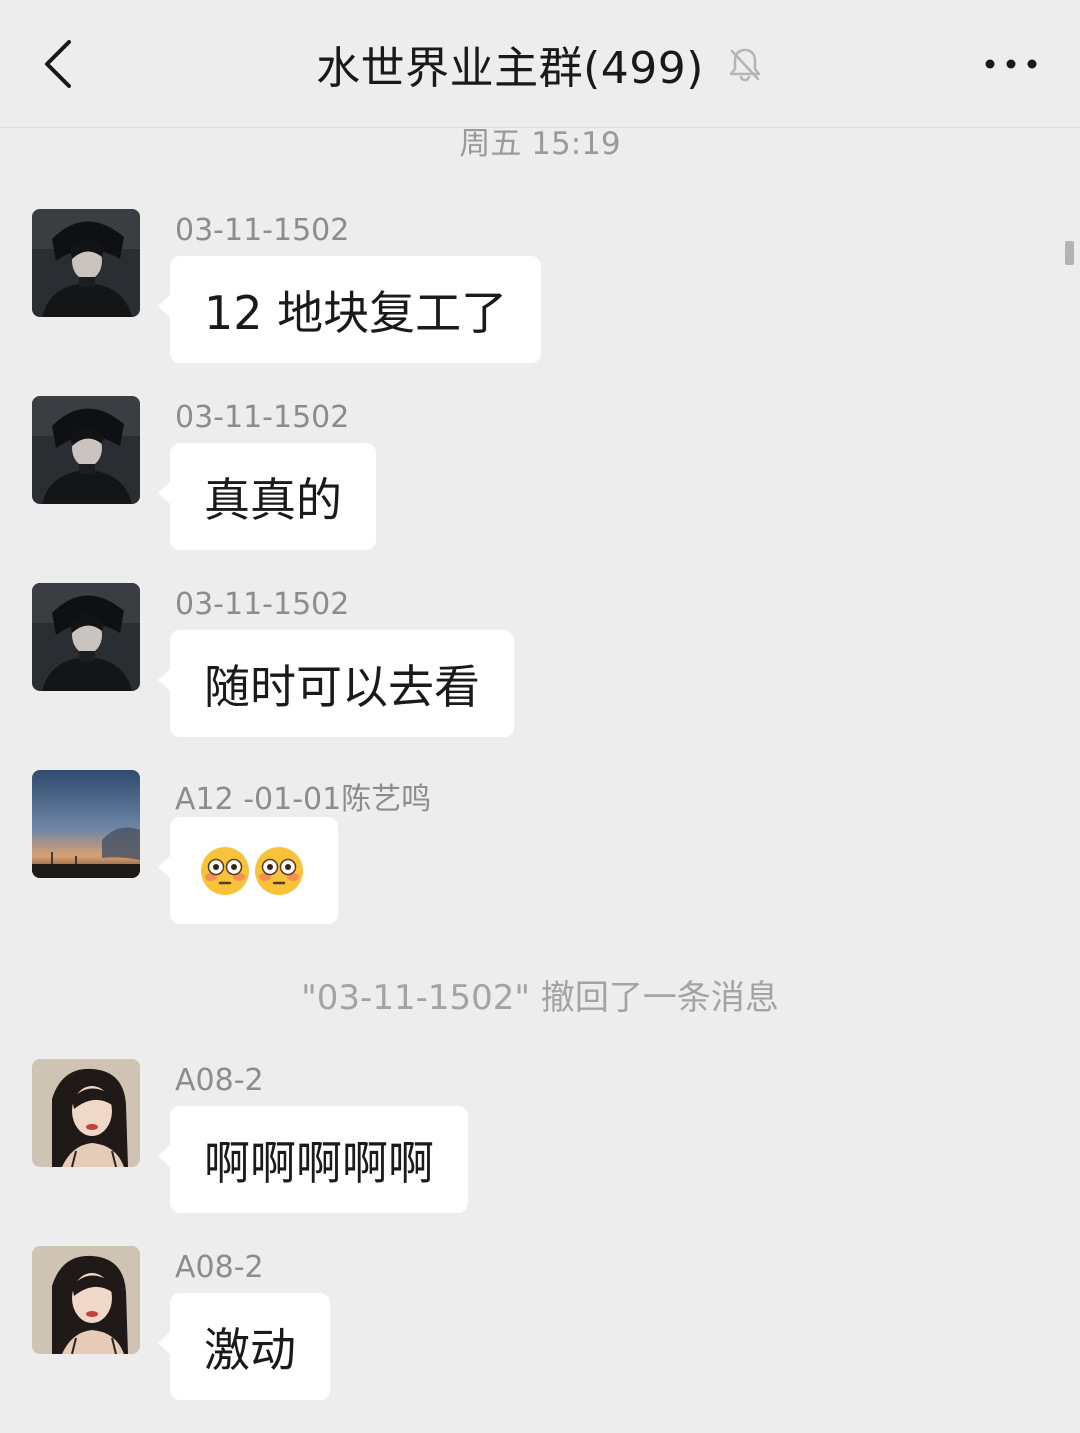 The width and height of the screenshot is (1080, 1433). I want to click on group-title: 水世界业主群(499), so click(510, 64).